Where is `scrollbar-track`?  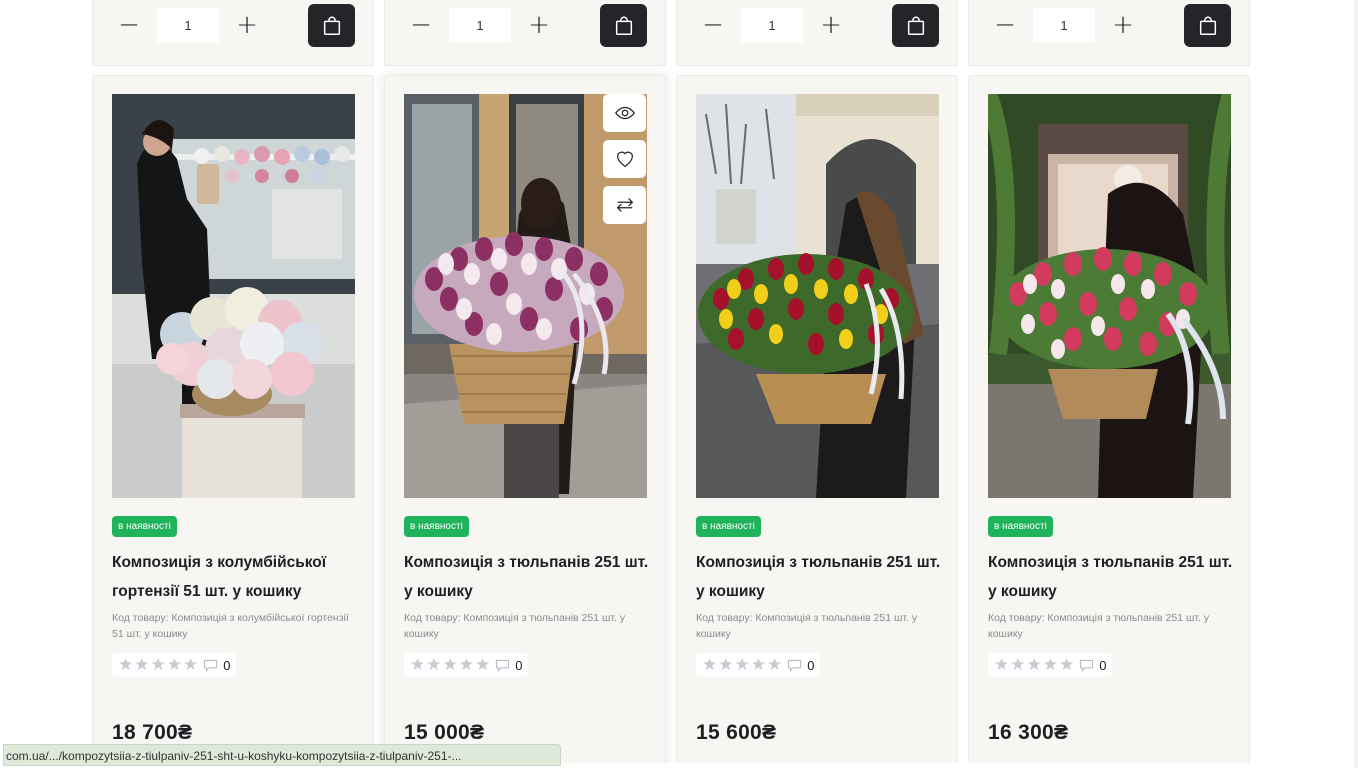
scrollbar-track is located at coordinates (1356, 384).